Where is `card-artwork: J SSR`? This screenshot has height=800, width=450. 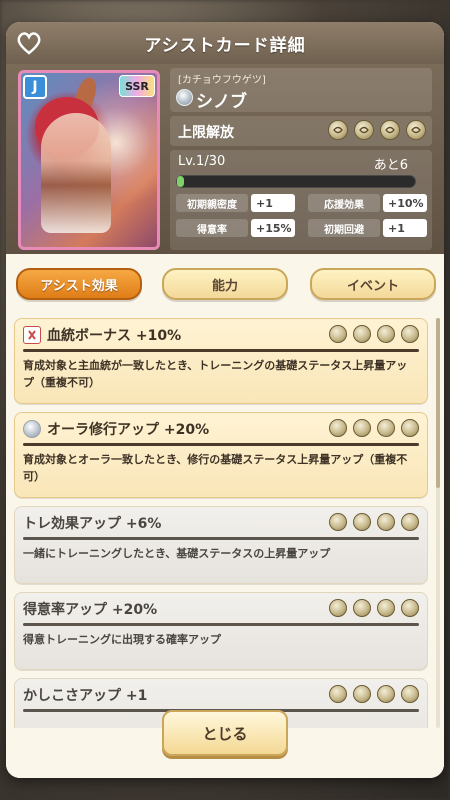
card-artwork: J SSR is located at coordinates (89, 160).